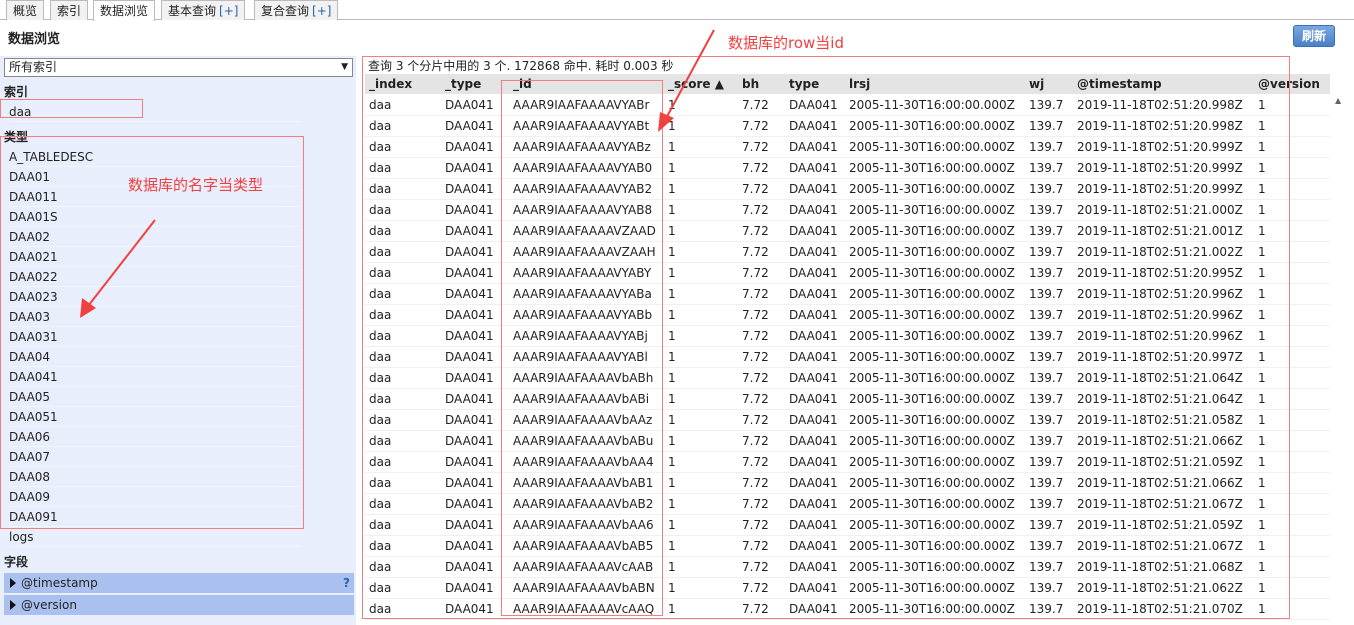 The height and width of the screenshot is (625, 1354). What do you see at coordinates (120, 265) in the screenshot?
I see `annotation-arrow-types` at bounding box center [120, 265].